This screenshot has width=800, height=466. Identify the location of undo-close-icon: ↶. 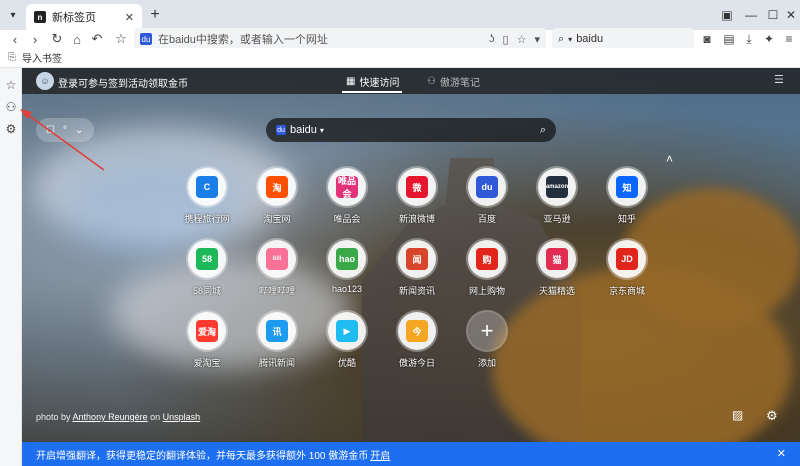
(97, 39).